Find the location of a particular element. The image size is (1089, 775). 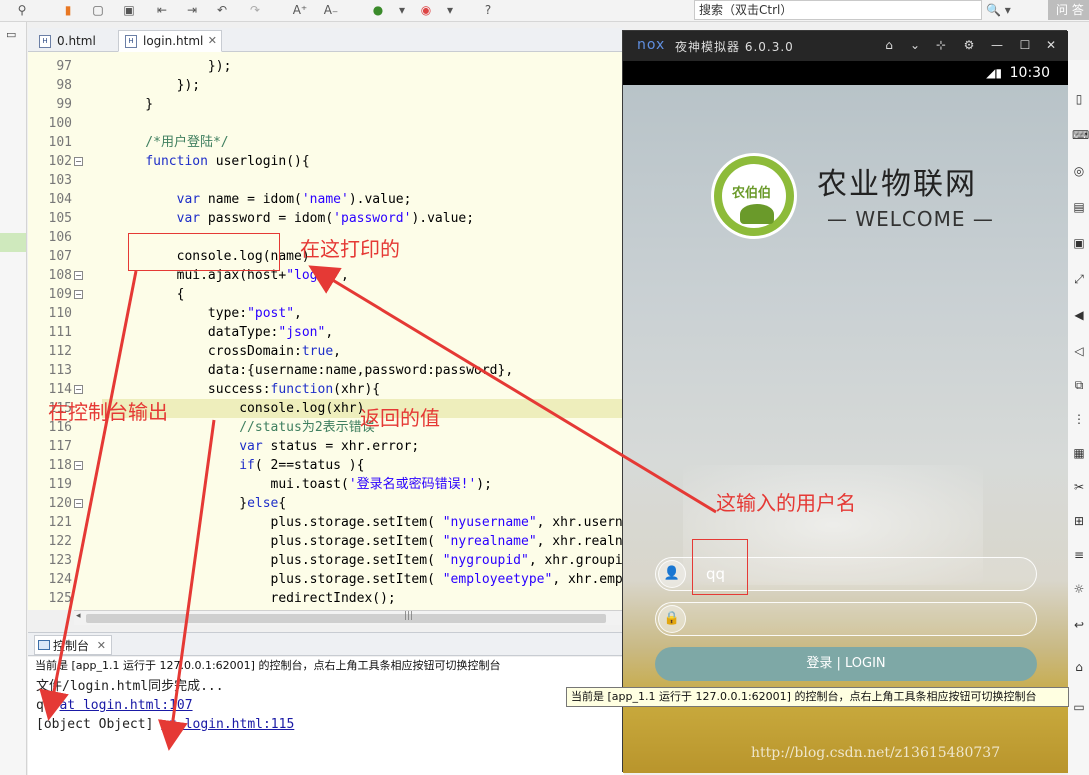

arrow-log-to-console-qq is located at coordinates (88, 495).